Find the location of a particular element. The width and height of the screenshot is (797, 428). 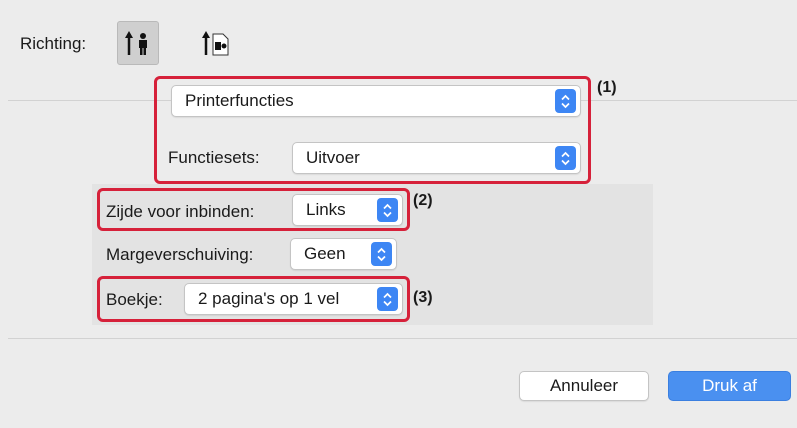

booklet-select: 2 pagina's op 1 vel is located at coordinates (293, 299).